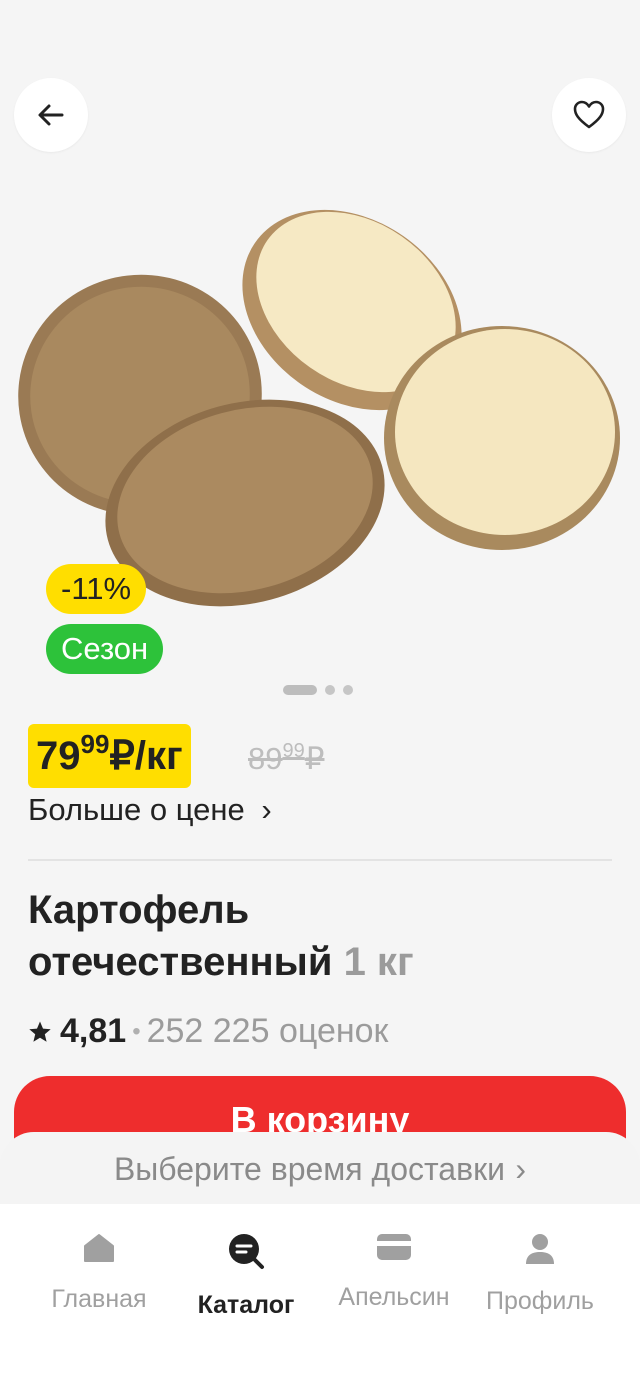 Image resolution: width=640 pixels, height=1387 pixels. What do you see at coordinates (95, 744) in the screenshot?
I see `price-cents: 99` at bounding box center [95, 744].